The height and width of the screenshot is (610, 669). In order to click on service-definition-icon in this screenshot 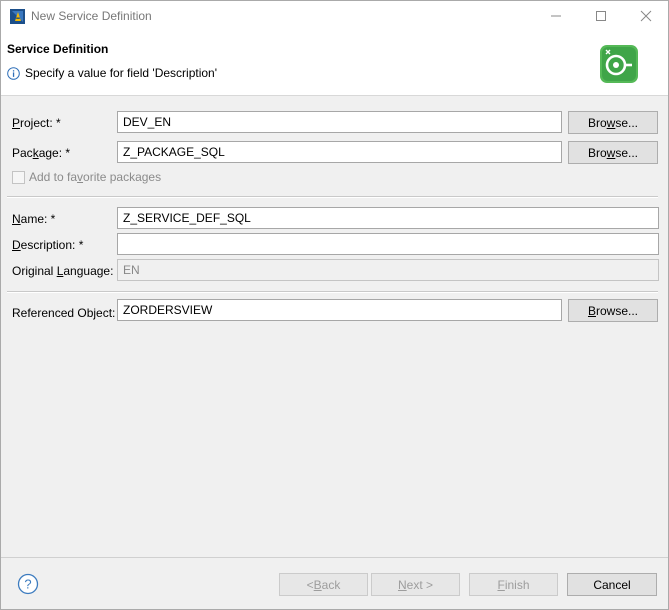, I will do `click(619, 64)`.